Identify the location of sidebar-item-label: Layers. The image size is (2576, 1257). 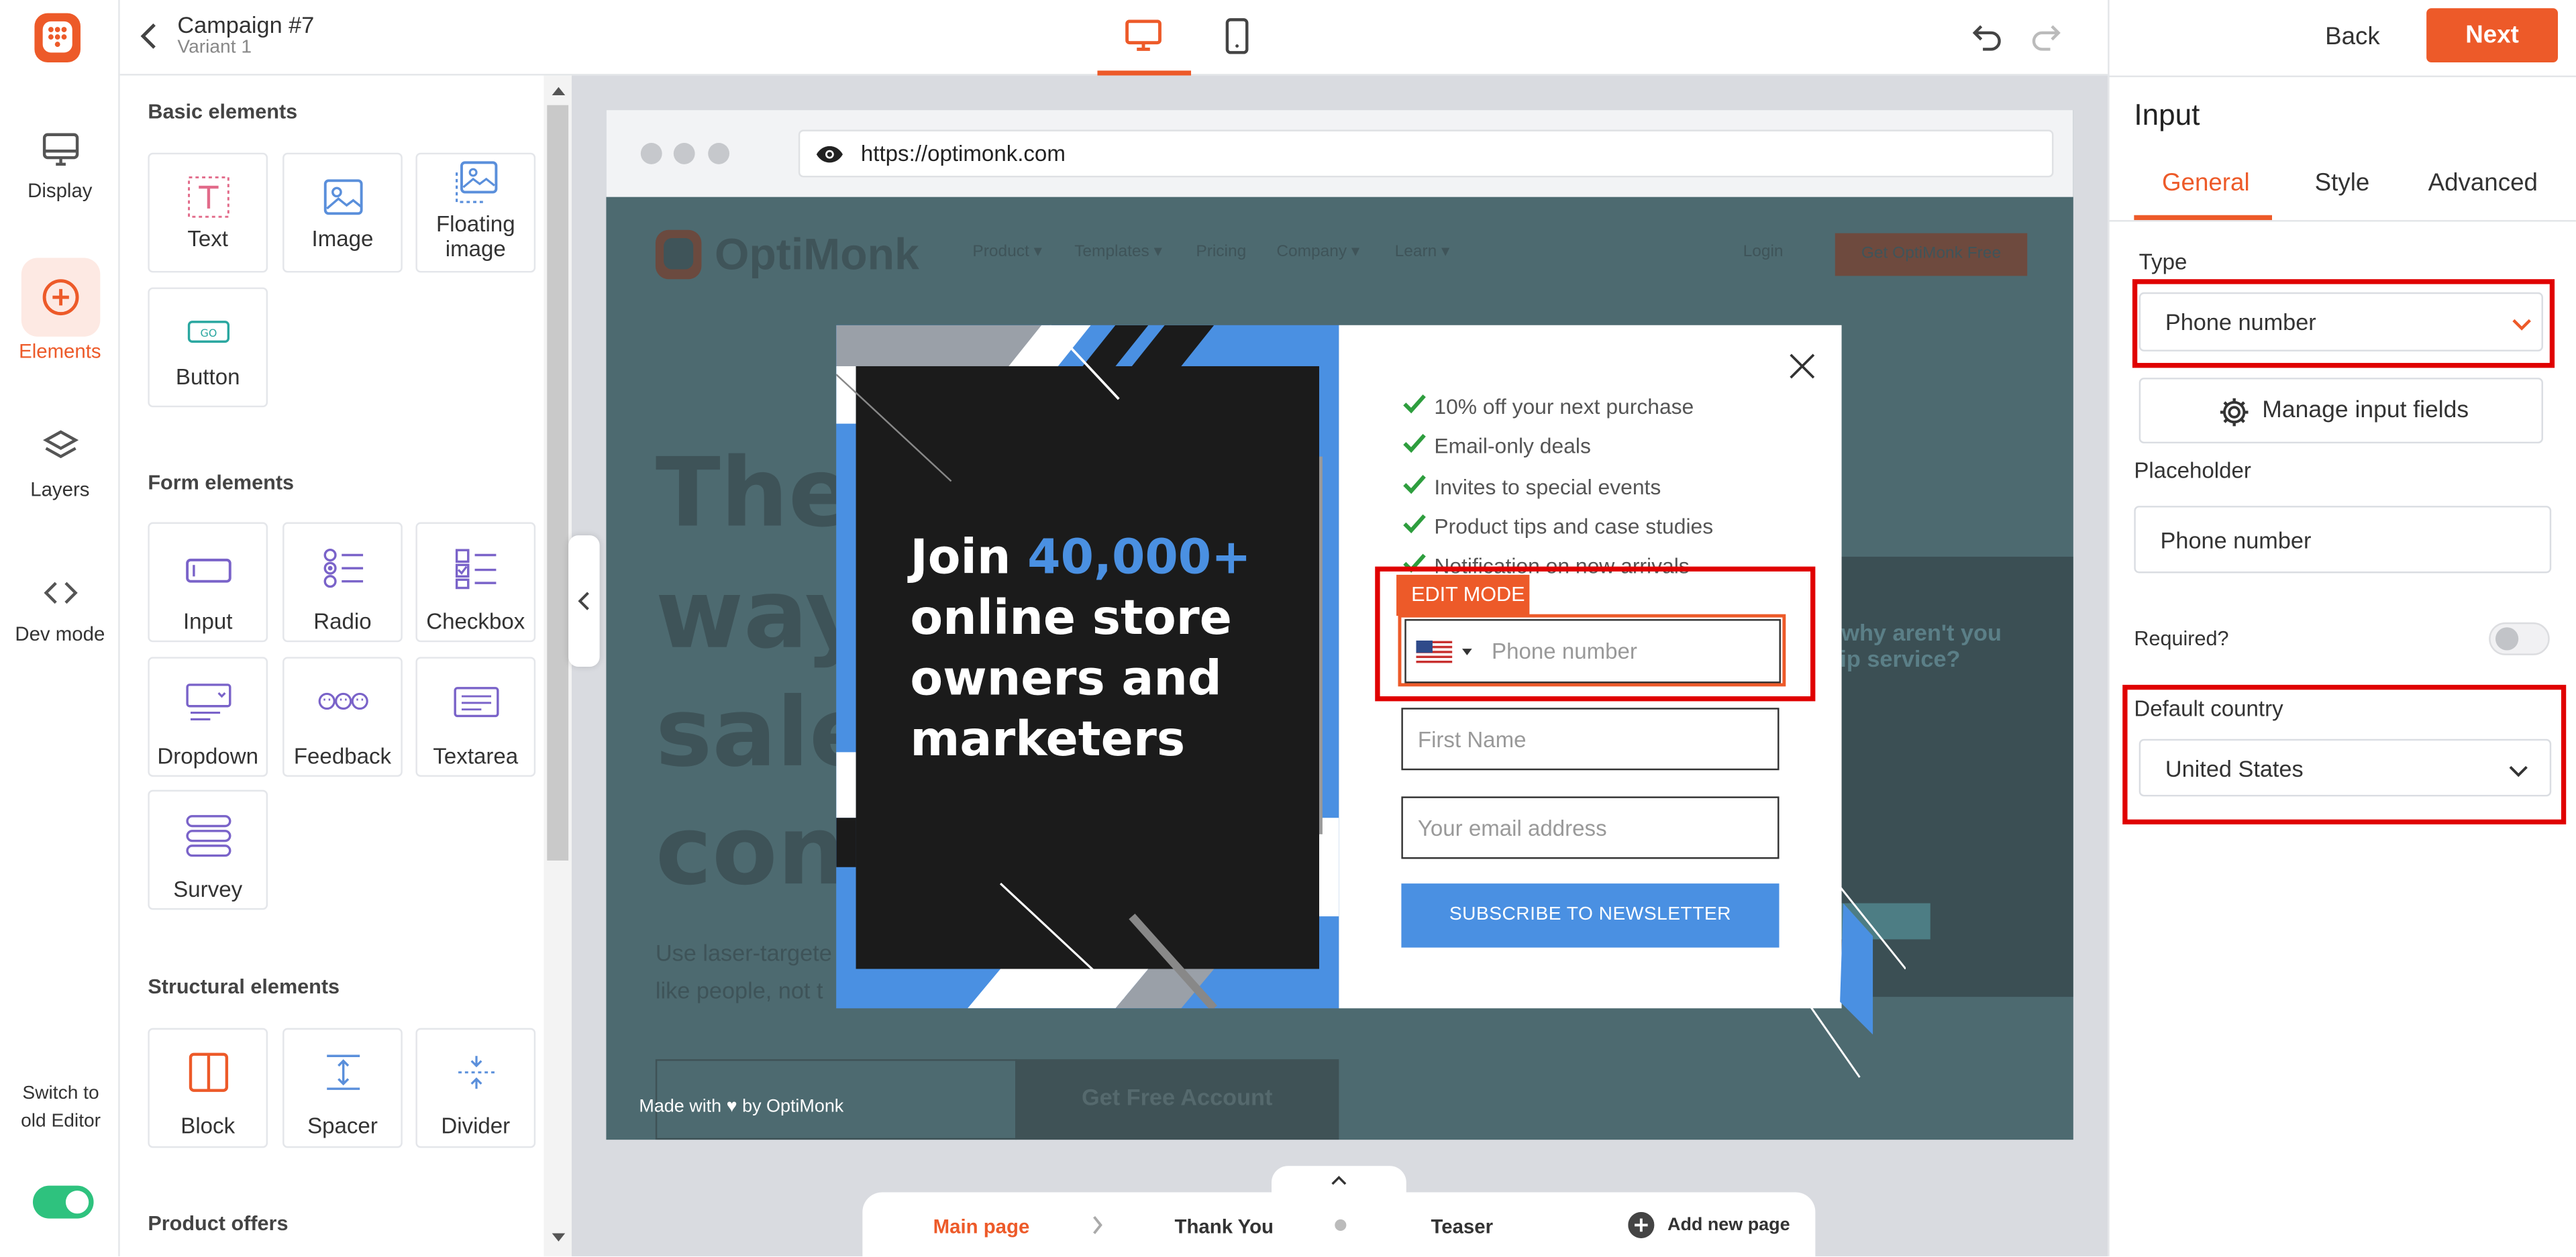
(60, 490).